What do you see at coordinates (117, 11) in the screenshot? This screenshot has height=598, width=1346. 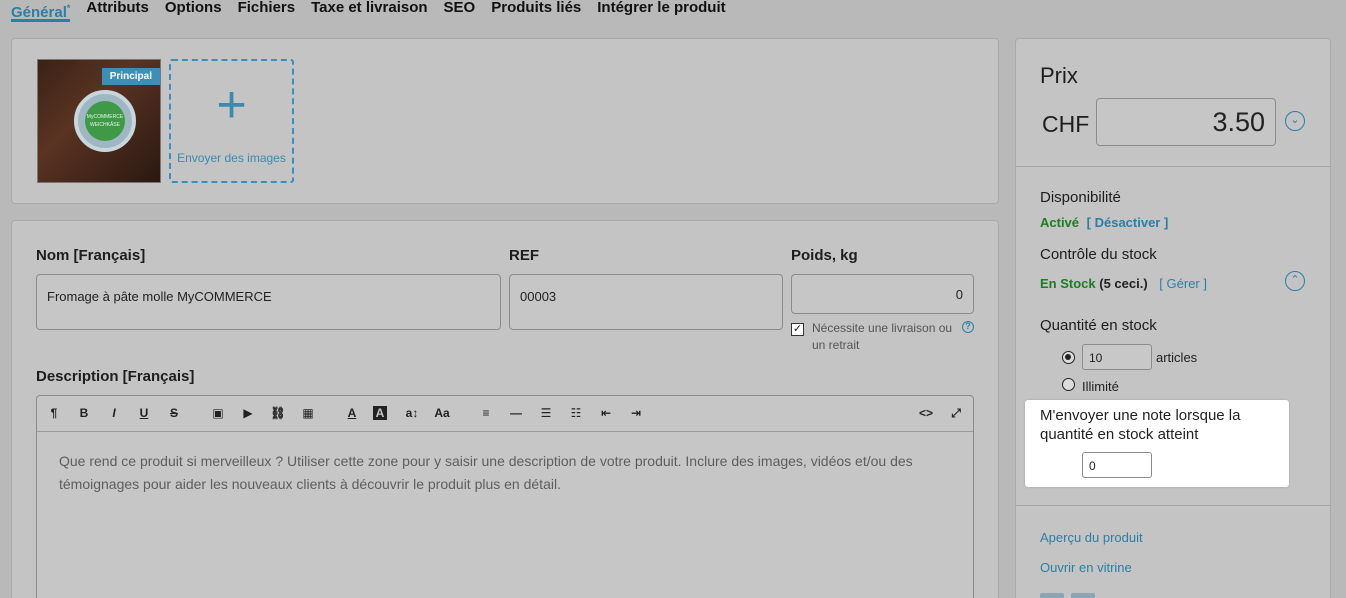 I see `tab-attributes: Attributs` at bounding box center [117, 11].